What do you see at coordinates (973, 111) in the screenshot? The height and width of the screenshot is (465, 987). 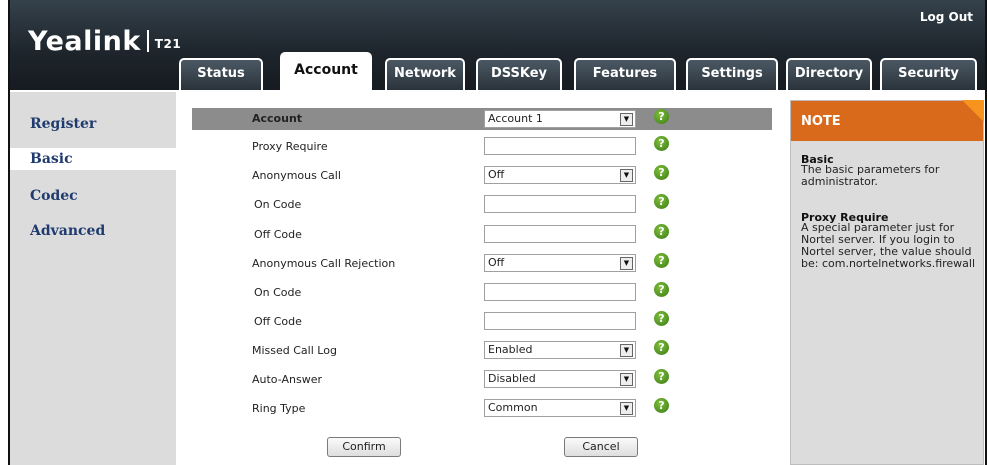 I see `note-corner-flag` at bounding box center [973, 111].